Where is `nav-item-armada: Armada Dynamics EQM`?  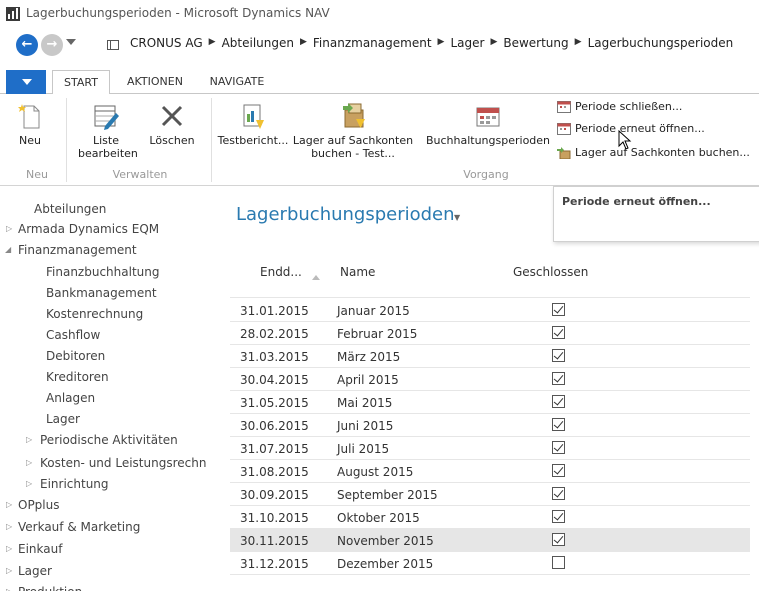
nav-item-armada: Armada Dynamics EQM is located at coordinates (88, 229).